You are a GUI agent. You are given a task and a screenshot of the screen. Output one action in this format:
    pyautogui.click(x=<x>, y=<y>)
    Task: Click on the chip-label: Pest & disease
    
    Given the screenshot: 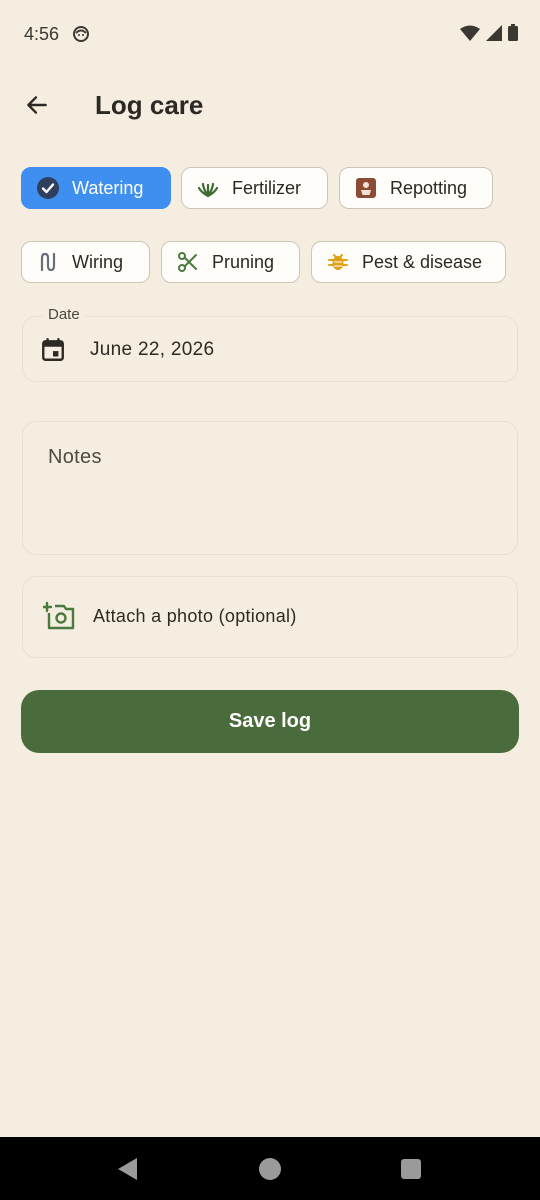 What is the action you would take?
    pyautogui.click(x=422, y=261)
    